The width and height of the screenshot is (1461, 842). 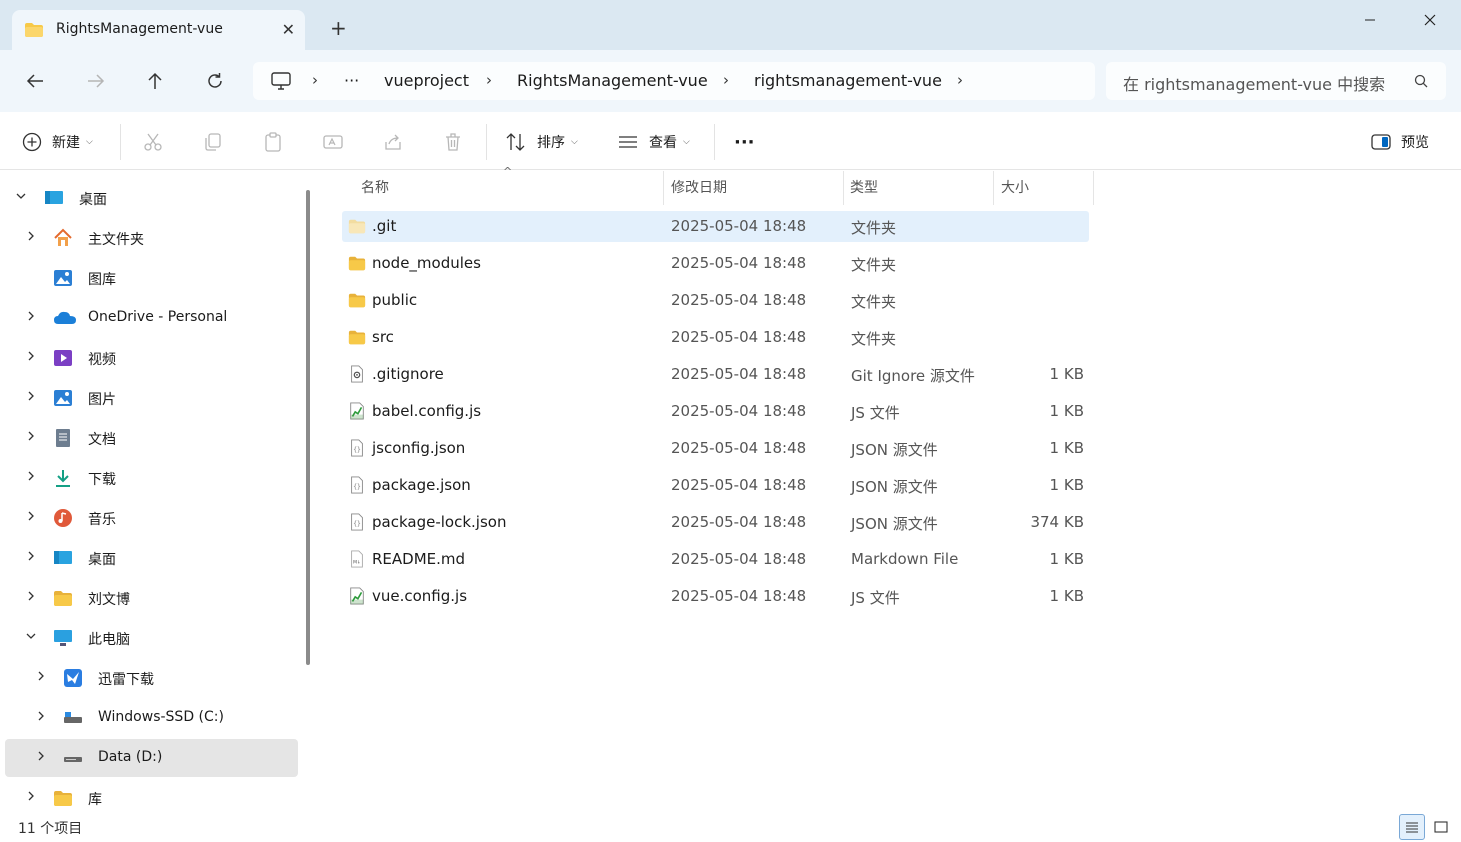 What do you see at coordinates (715, 596) in the screenshot?
I see `file-row: vue.config.js 2025-05-04 18:48 JS 文件 1 KB` at bounding box center [715, 596].